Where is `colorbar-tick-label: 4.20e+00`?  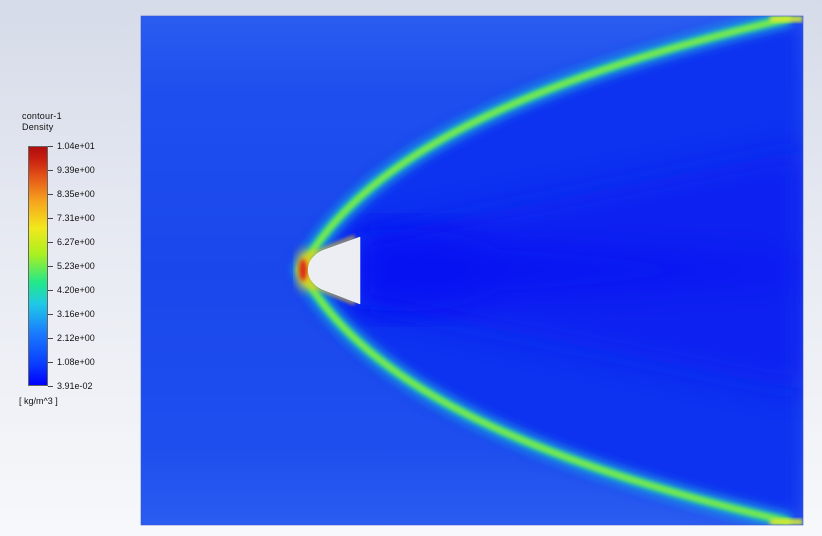
colorbar-tick-label: 4.20e+00 is located at coordinates (76, 290).